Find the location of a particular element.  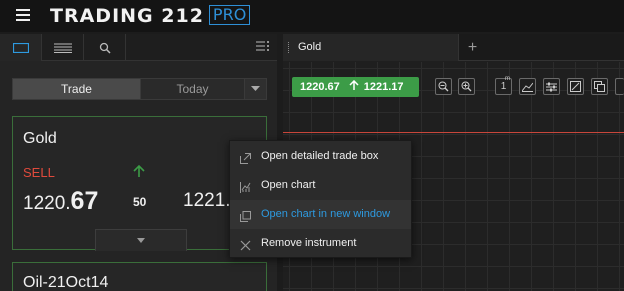

chart-tabs: Gold + is located at coordinates (453, 47).